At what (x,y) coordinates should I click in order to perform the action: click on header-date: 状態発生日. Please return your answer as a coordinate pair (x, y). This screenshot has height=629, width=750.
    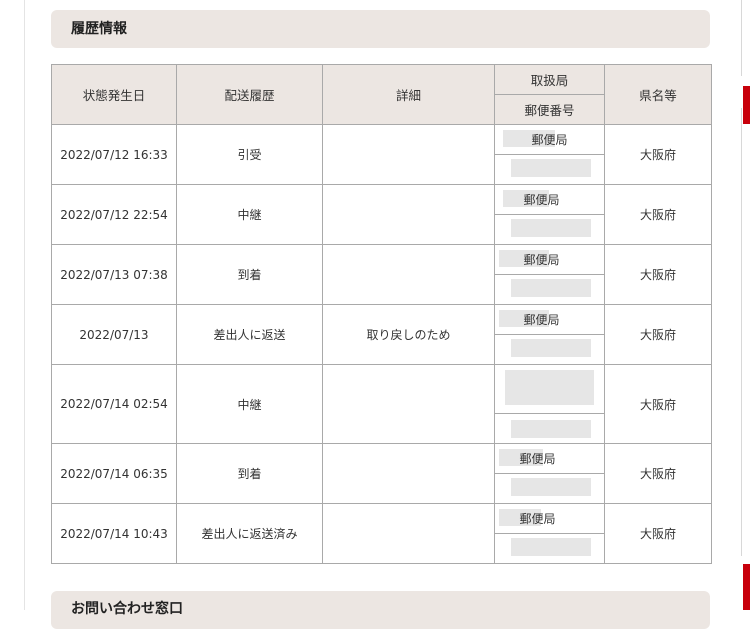
    Looking at the image, I should click on (114, 94).